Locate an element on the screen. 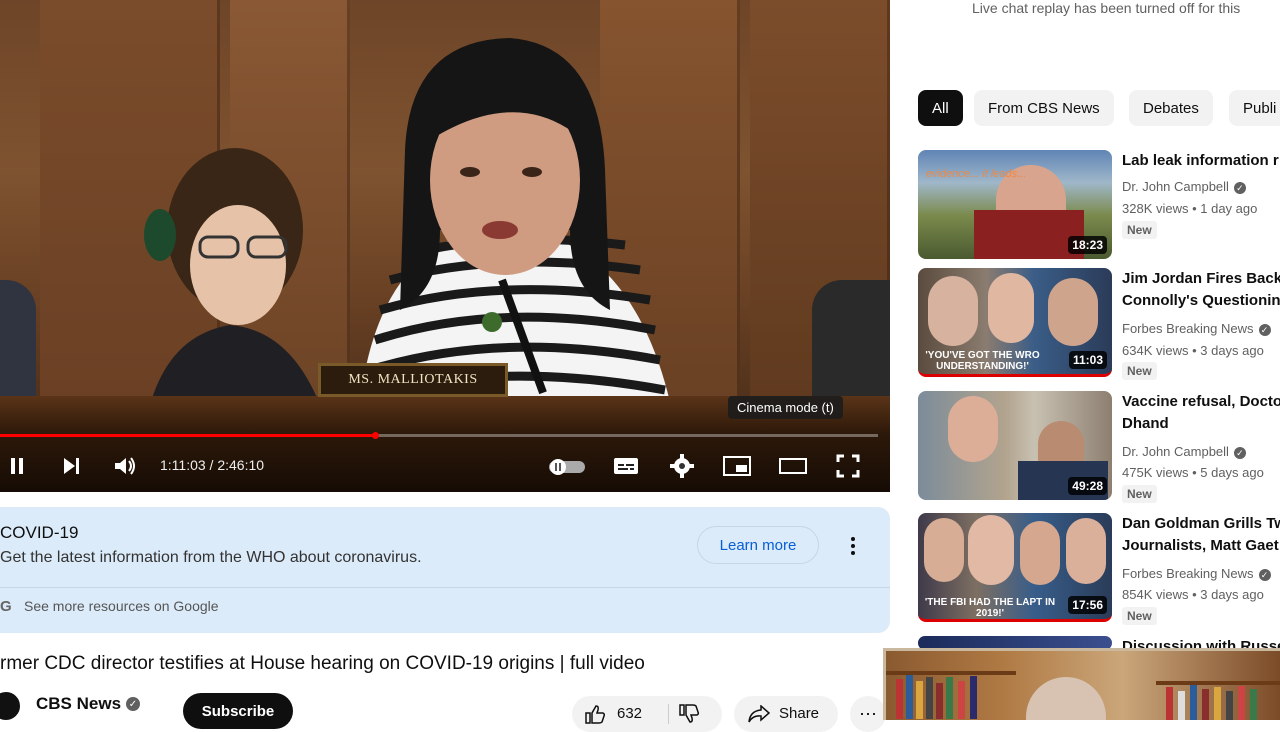 The width and height of the screenshot is (1280, 732). subtitles-button is located at coordinates (626, 466).